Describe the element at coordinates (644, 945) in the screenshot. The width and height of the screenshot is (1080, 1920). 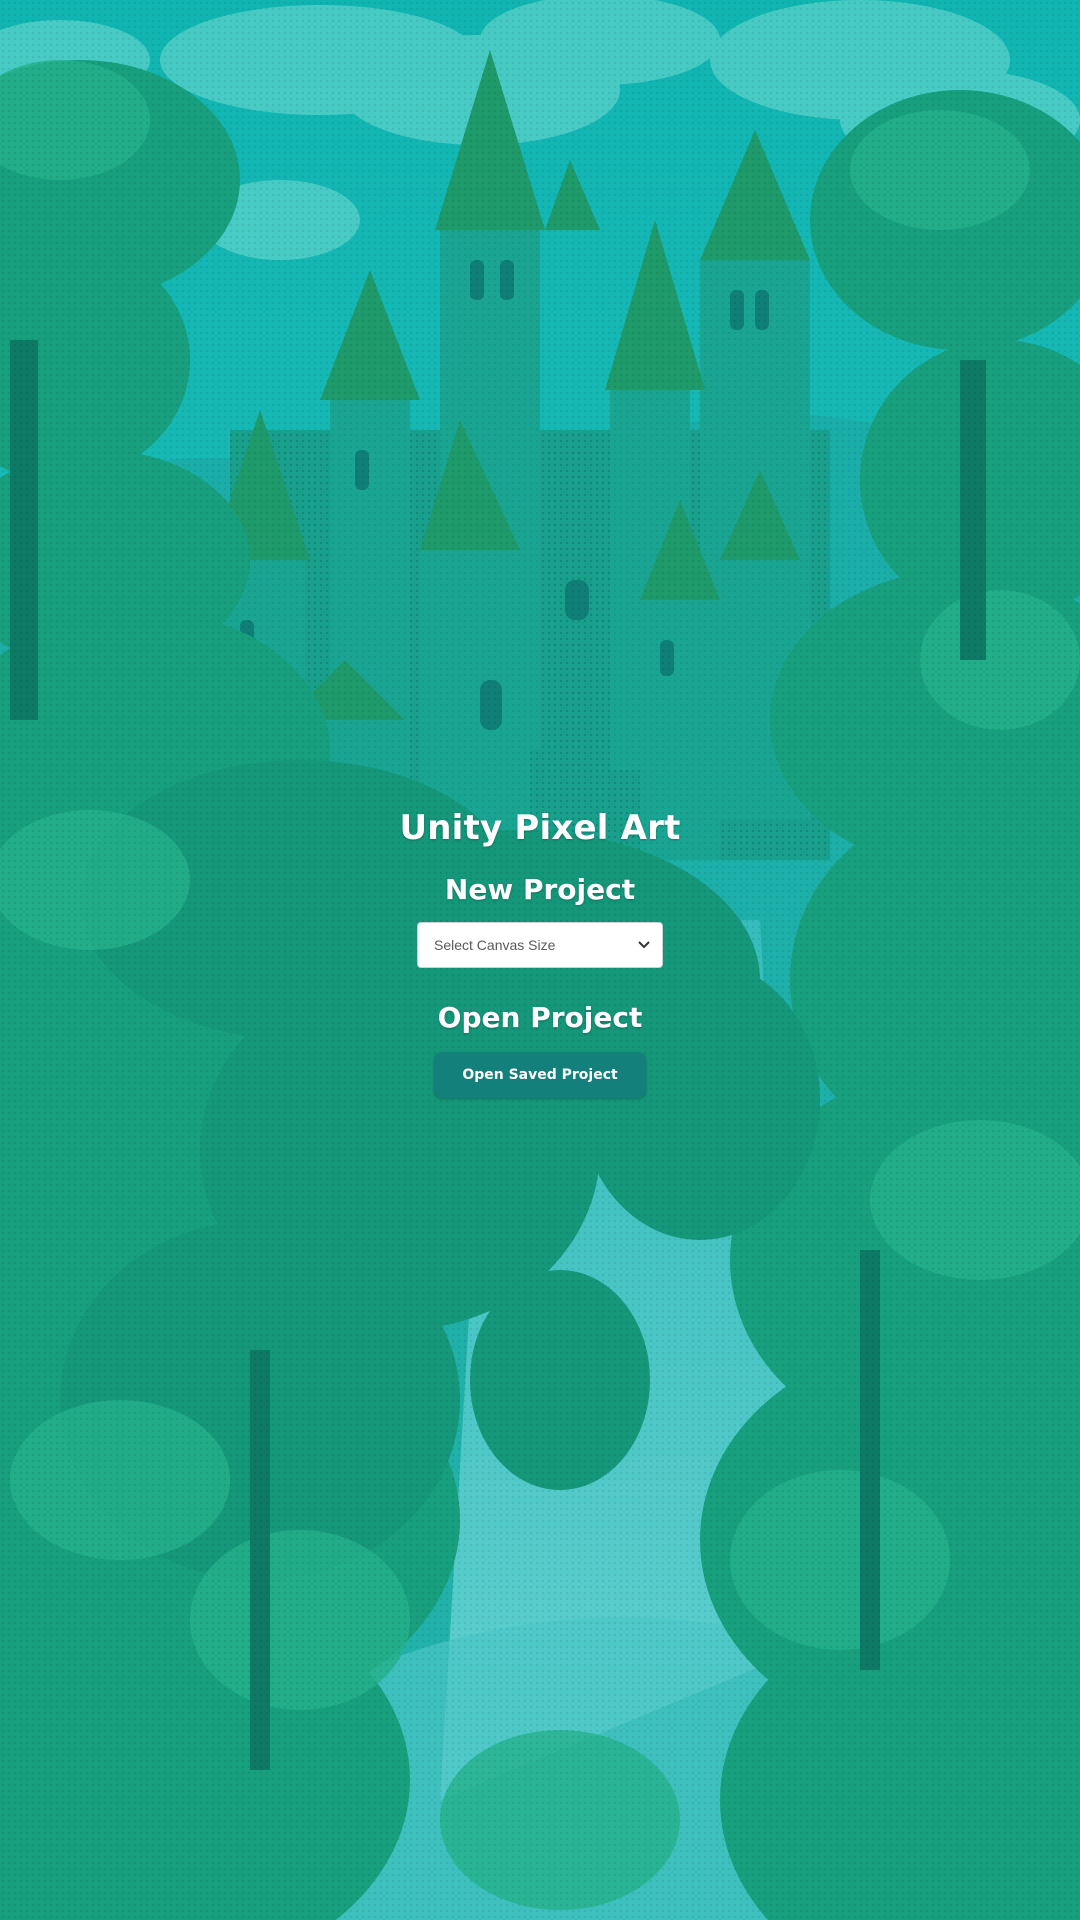
I see `chevron-down-icon` at that location.